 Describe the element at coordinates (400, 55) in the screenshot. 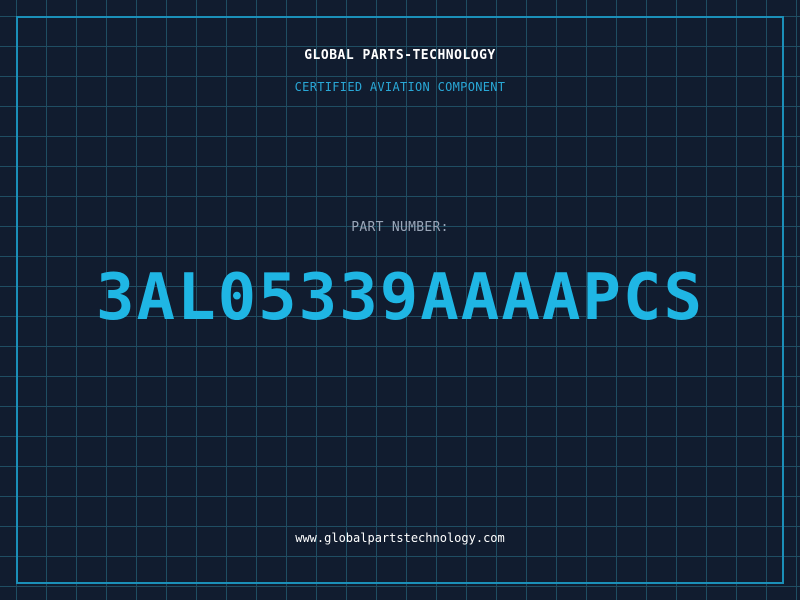

I see `company-name: GLOBAL PARTS-TECHNOLOGY` at that location.